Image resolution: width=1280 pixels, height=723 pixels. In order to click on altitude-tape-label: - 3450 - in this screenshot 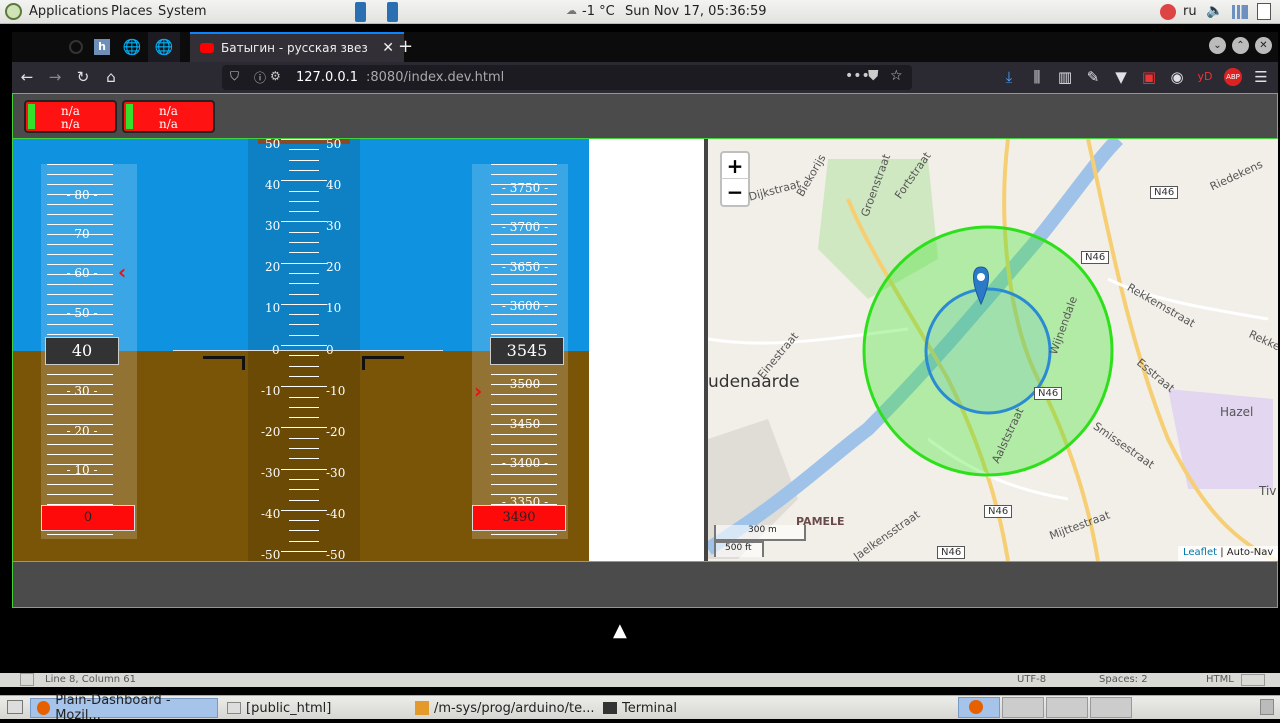, I will do `click(525, 424)`.